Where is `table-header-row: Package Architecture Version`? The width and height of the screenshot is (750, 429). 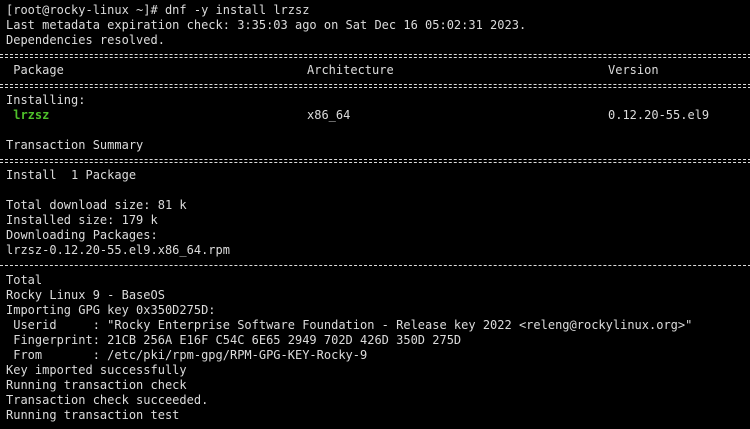
table-header-row: Package Architecture Version is located at coordinates (378, 70).